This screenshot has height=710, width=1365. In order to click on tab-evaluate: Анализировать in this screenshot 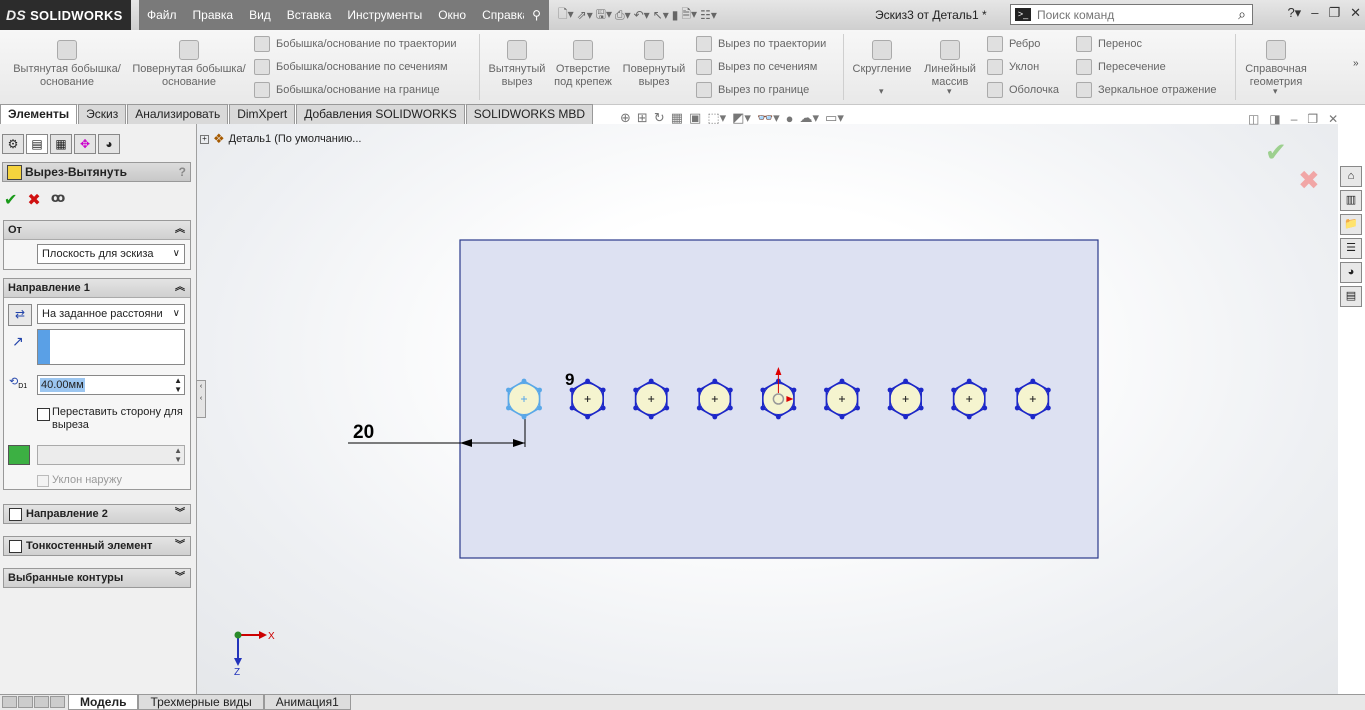, I will do `click(178, 114)`.